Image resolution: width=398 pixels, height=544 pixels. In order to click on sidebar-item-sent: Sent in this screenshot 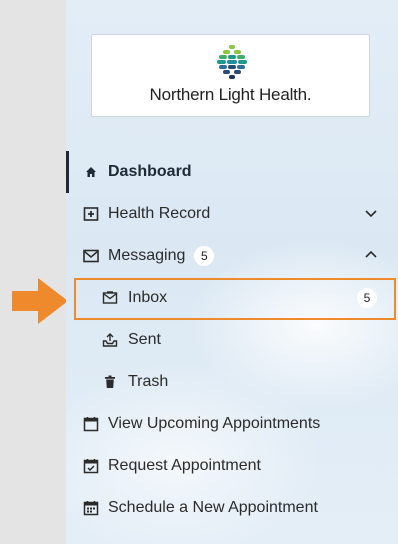, I will do `click(232, 340)`.